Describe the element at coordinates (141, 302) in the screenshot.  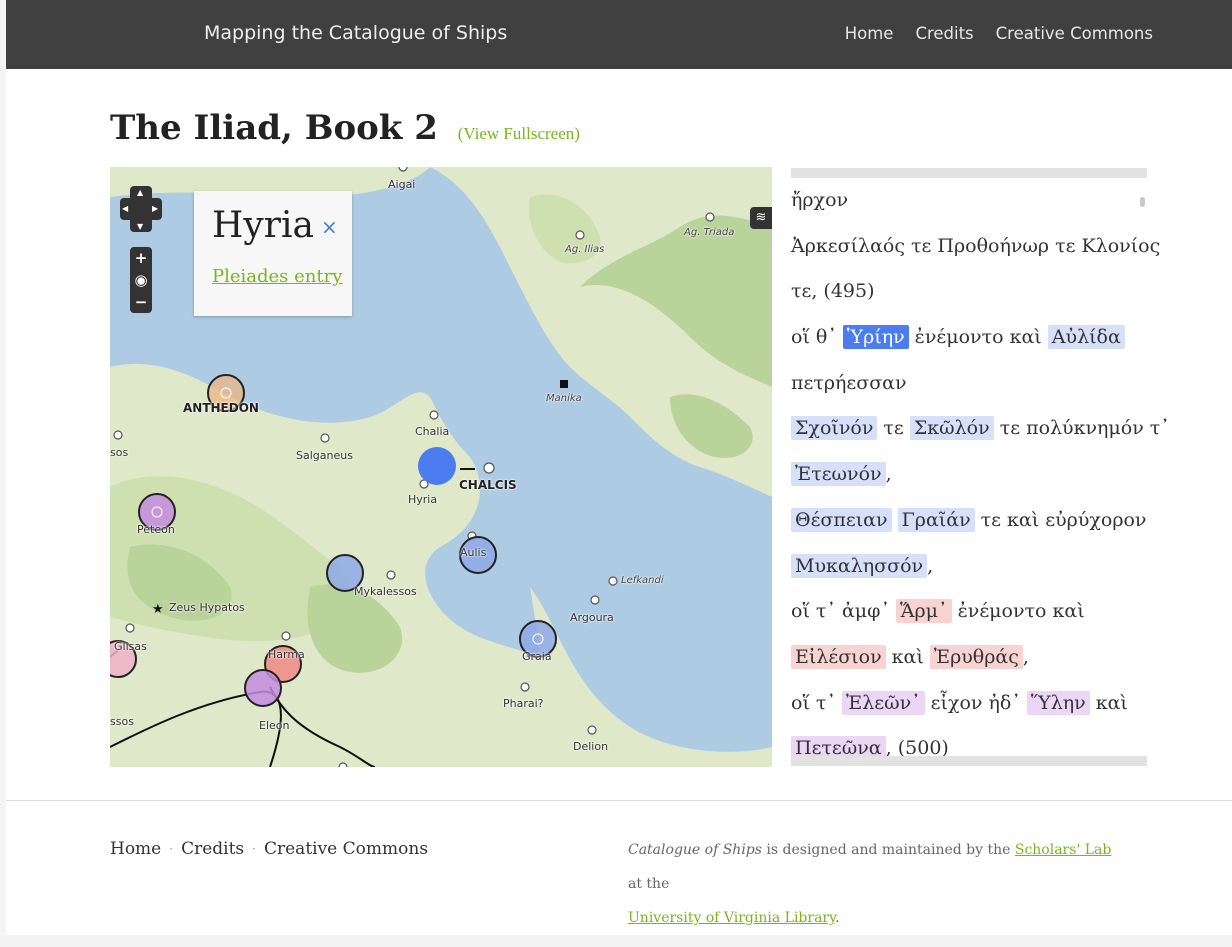
I see `zoom-out-button: −` at that location.